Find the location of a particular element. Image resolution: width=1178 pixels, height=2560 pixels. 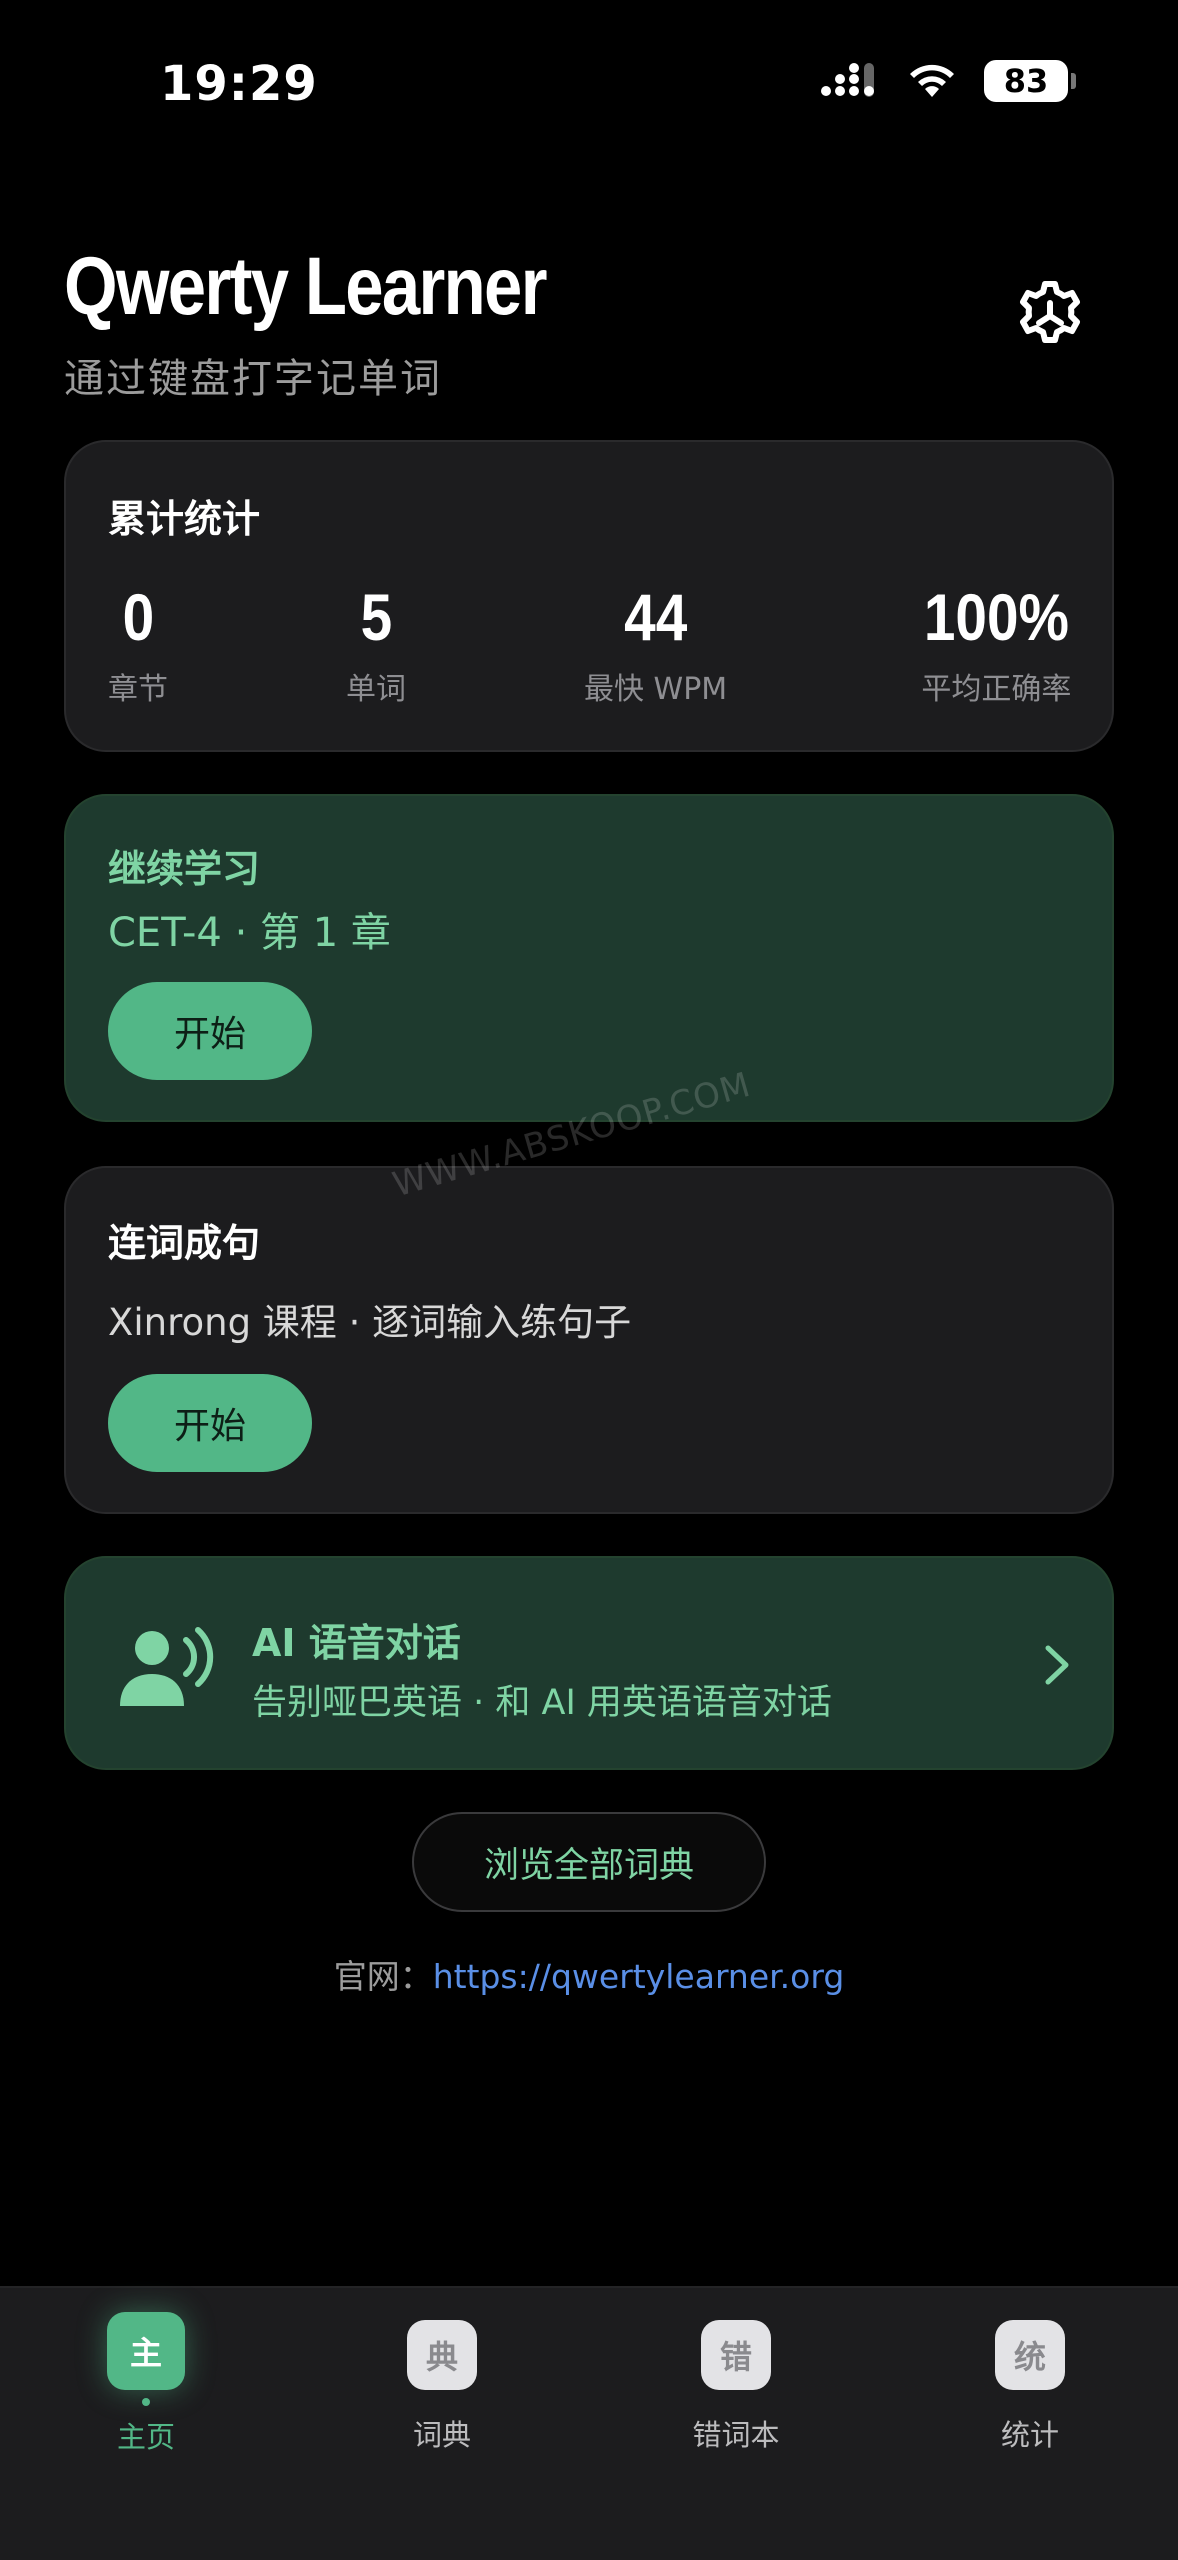

stat-label: 章节 is located at coordinates (138, 689).